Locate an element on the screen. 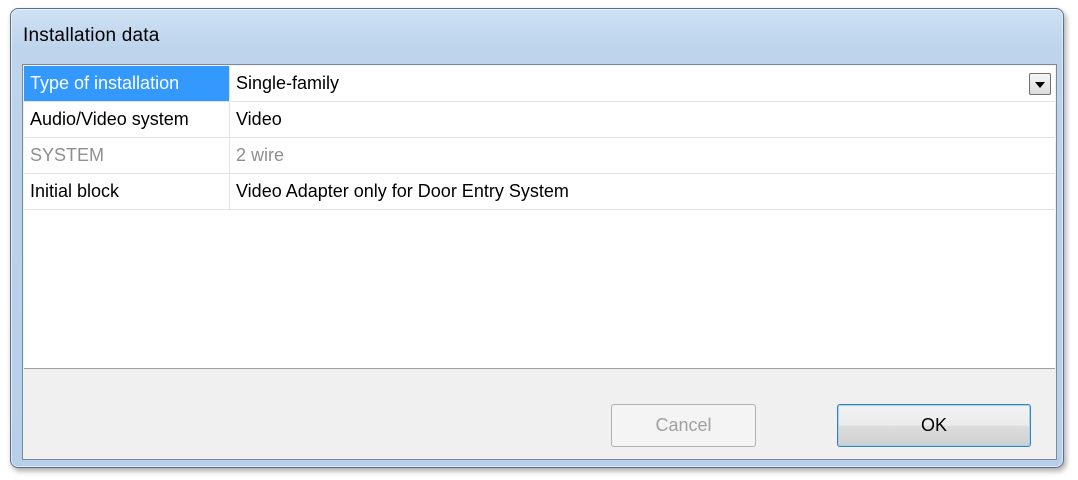 This screenshot has width=1078, height=480. property-row-system: SYSTEM 2 wire is located at coordinates (539, 156).